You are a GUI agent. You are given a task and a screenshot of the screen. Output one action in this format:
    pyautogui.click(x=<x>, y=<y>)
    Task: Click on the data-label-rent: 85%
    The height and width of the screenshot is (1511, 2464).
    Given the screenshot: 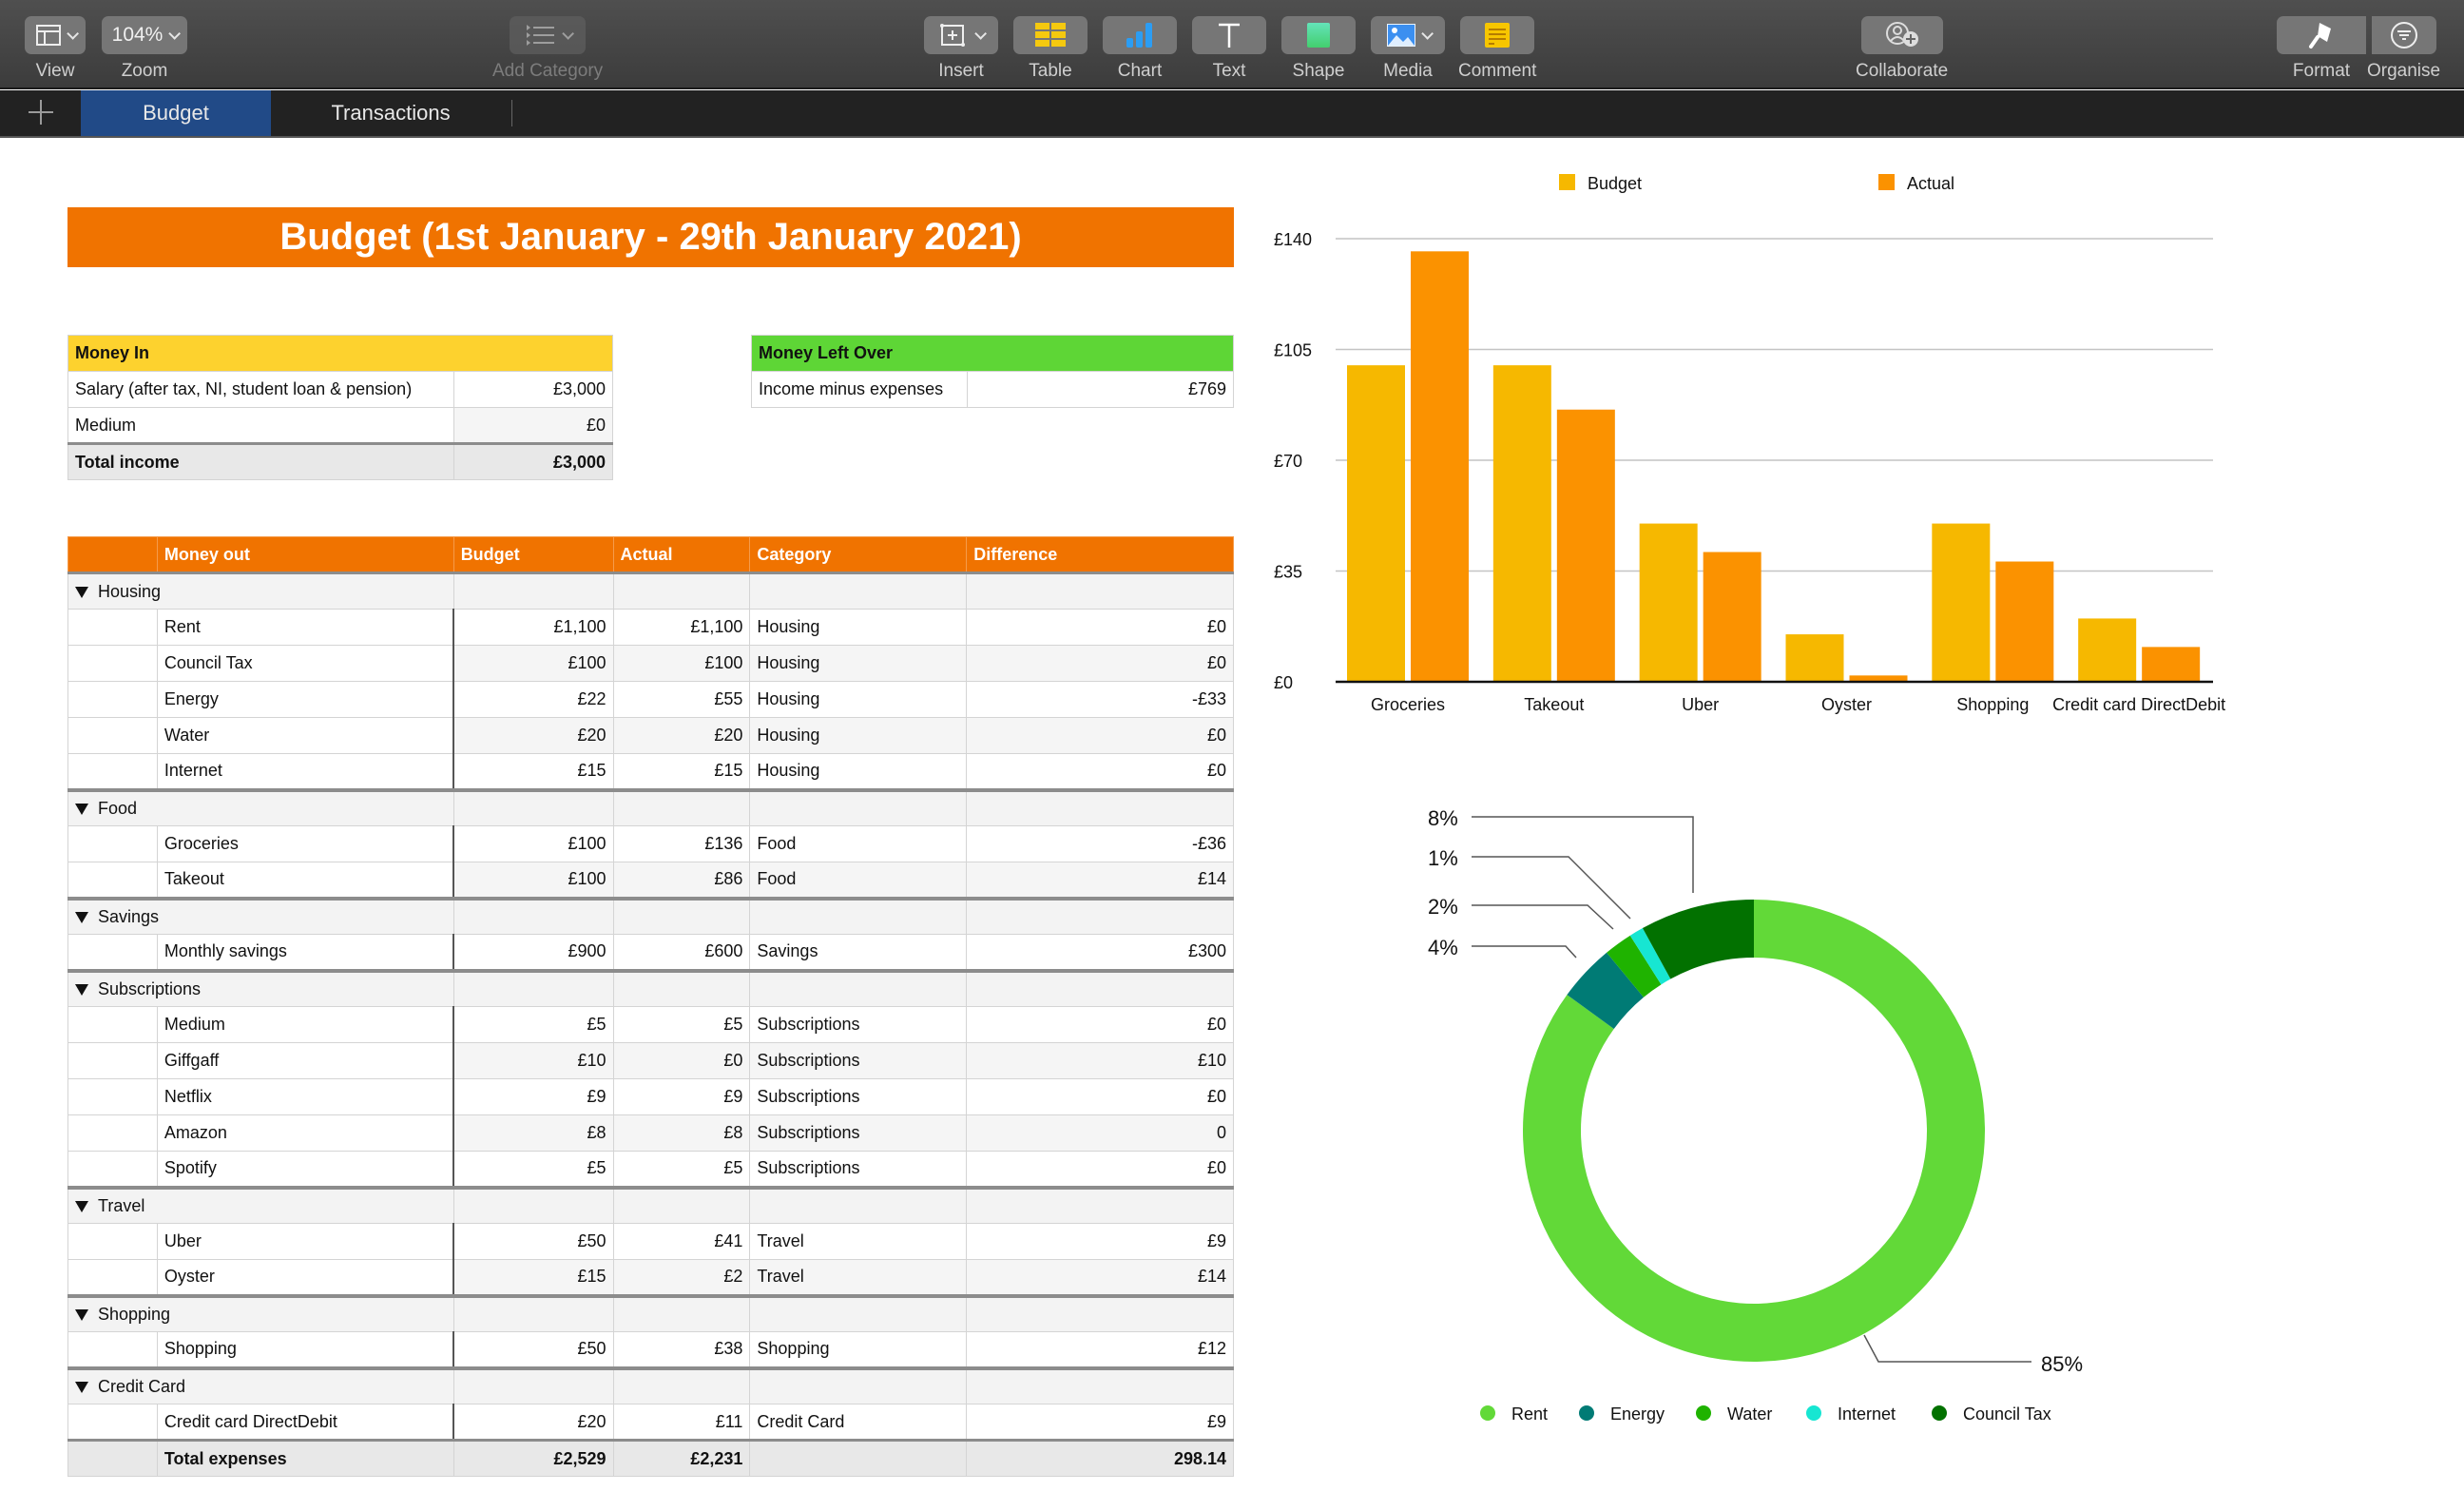 What is the action you would take?
    pyautogui.click(x=2062, y=1364)
    